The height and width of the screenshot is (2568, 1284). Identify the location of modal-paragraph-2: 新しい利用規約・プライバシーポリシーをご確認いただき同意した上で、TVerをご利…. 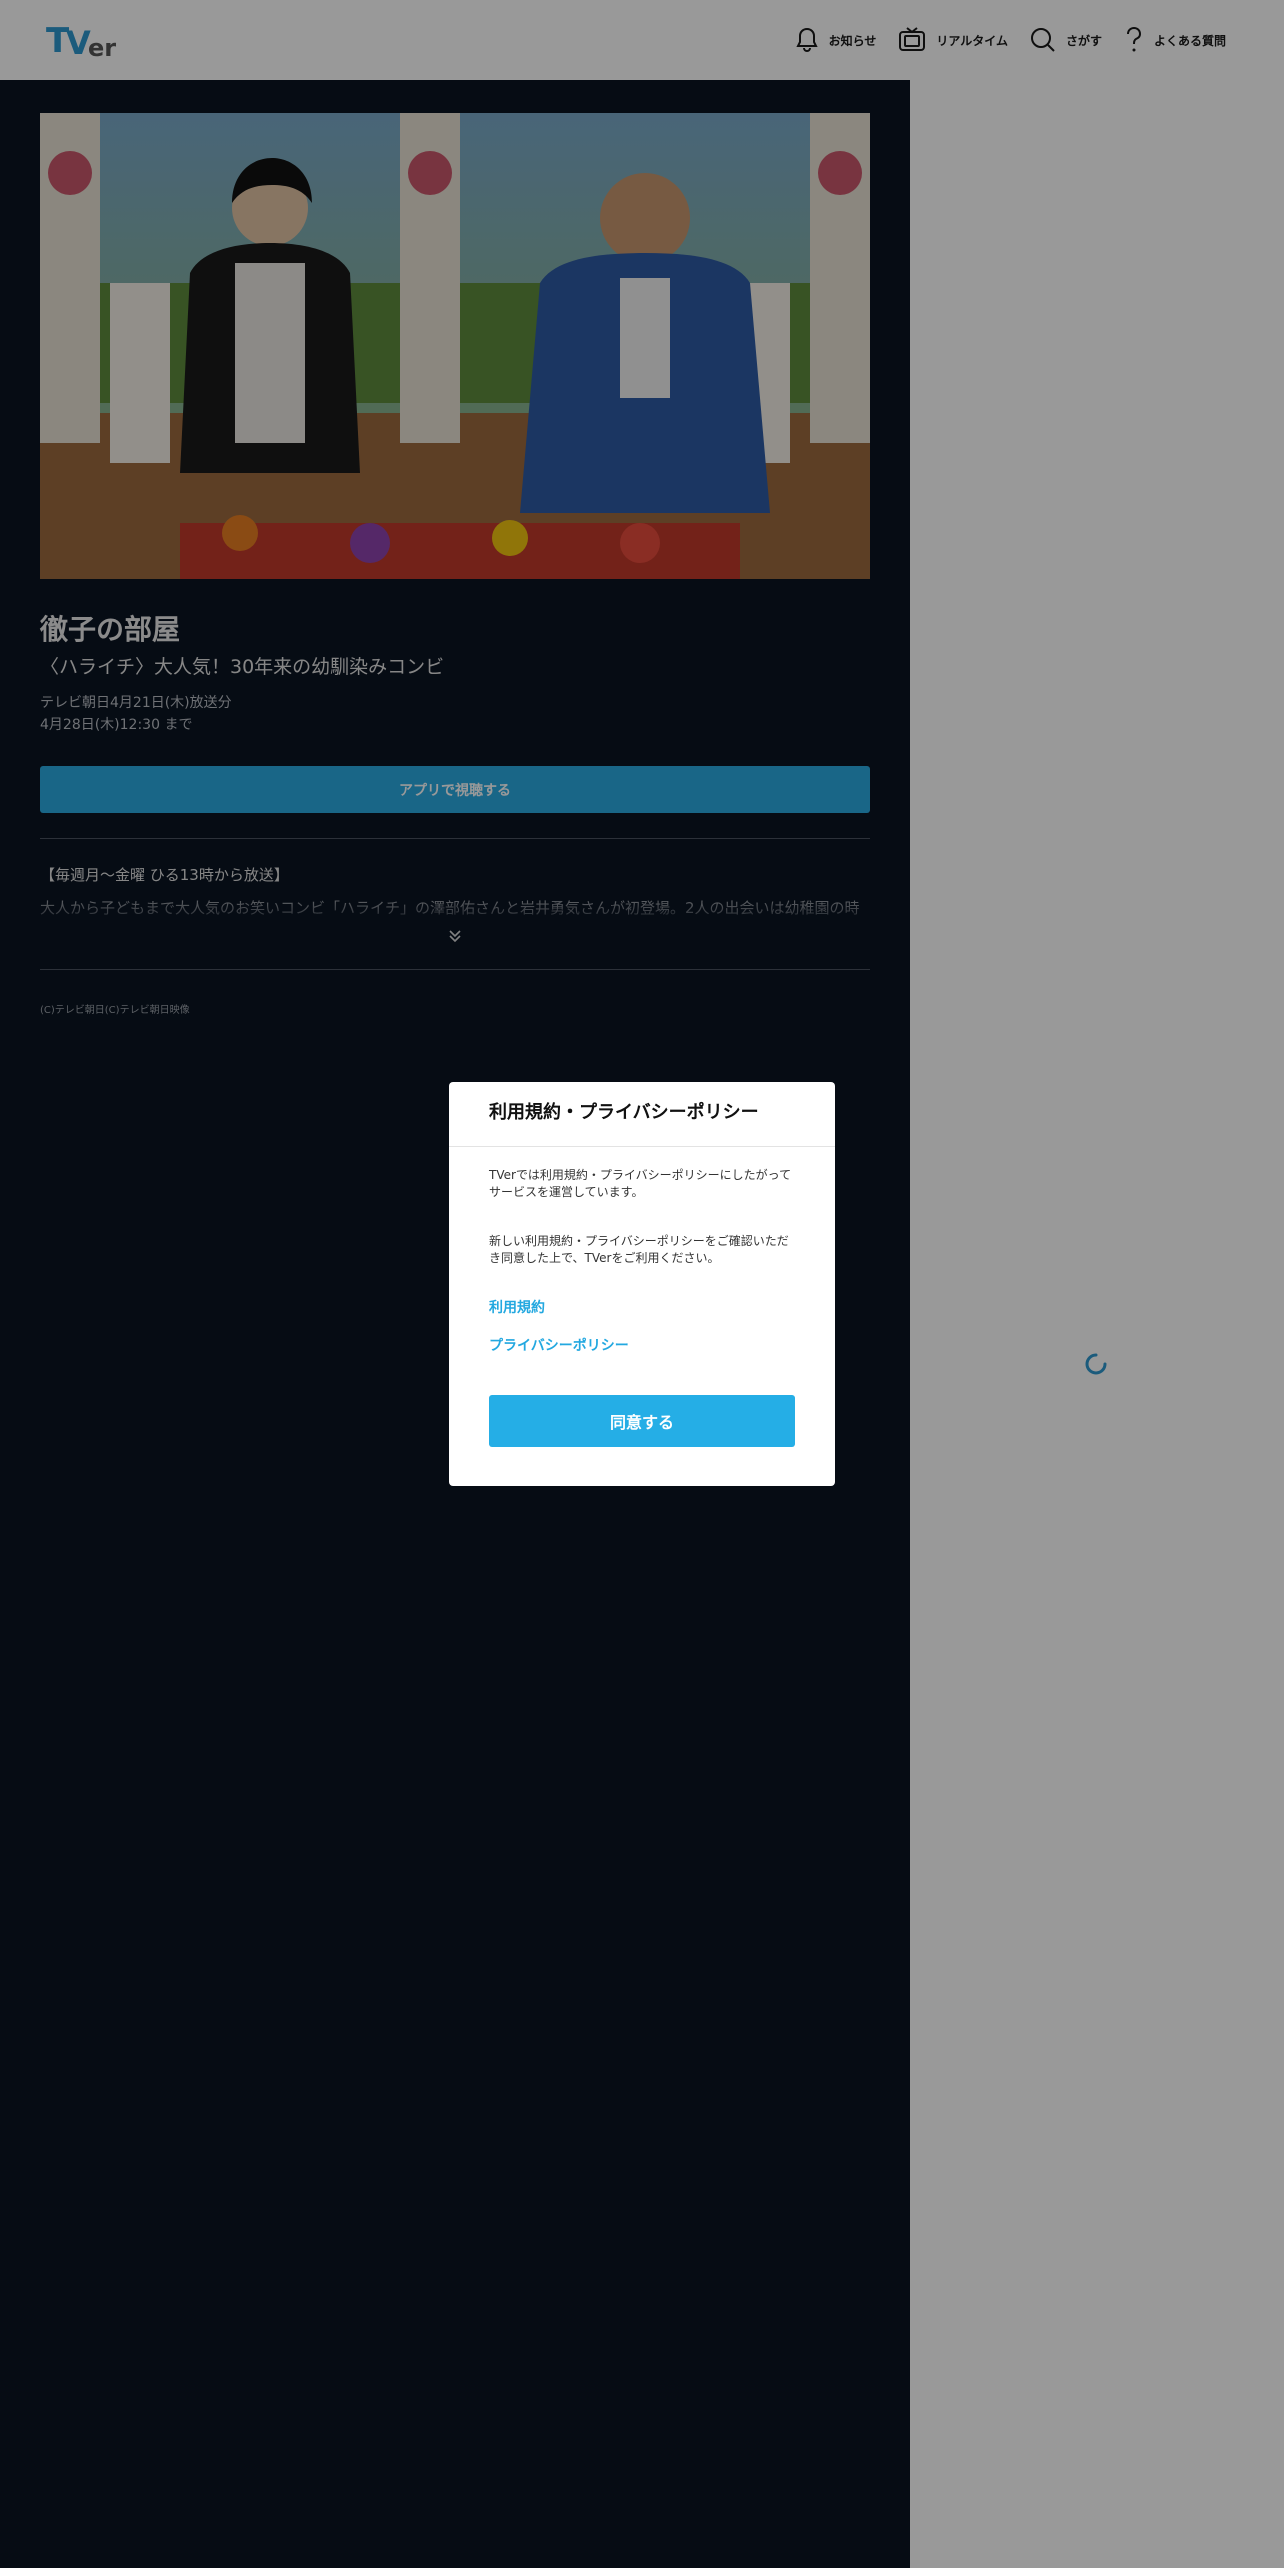
(639, 1249).